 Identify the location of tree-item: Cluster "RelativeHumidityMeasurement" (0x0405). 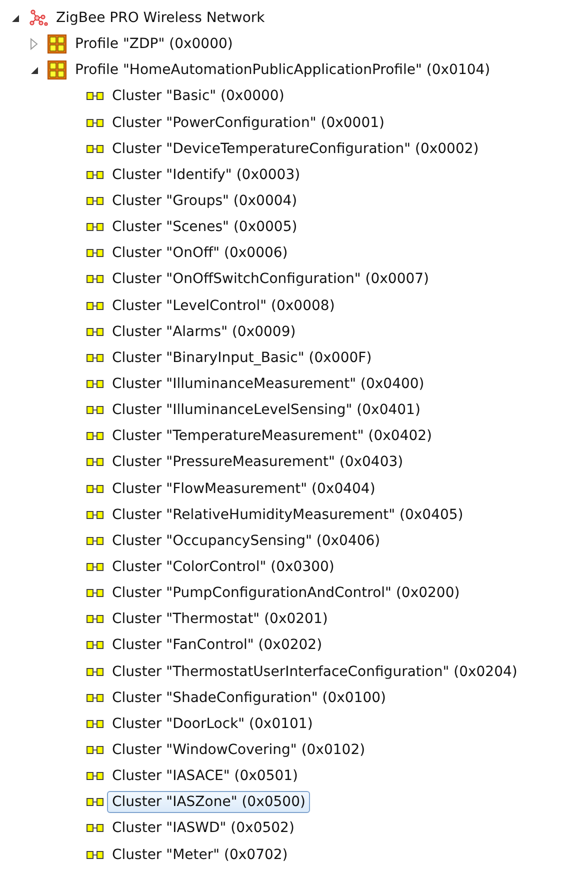
(287, 515).